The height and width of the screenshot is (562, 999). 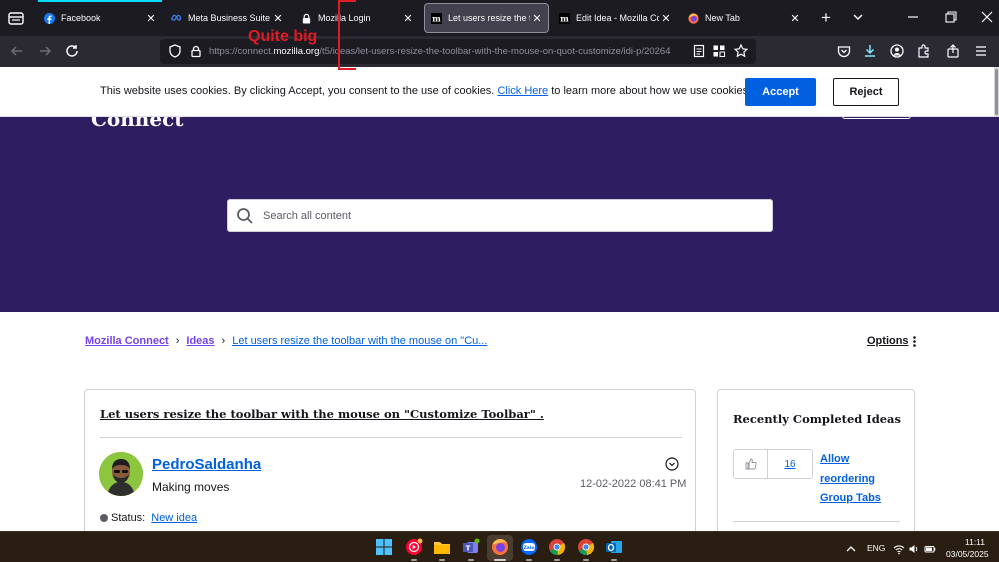 What do you see at coordinates (876, 548) in the screenshot?
I see `language-indicator: ENG` at bounding box center [876, 548].